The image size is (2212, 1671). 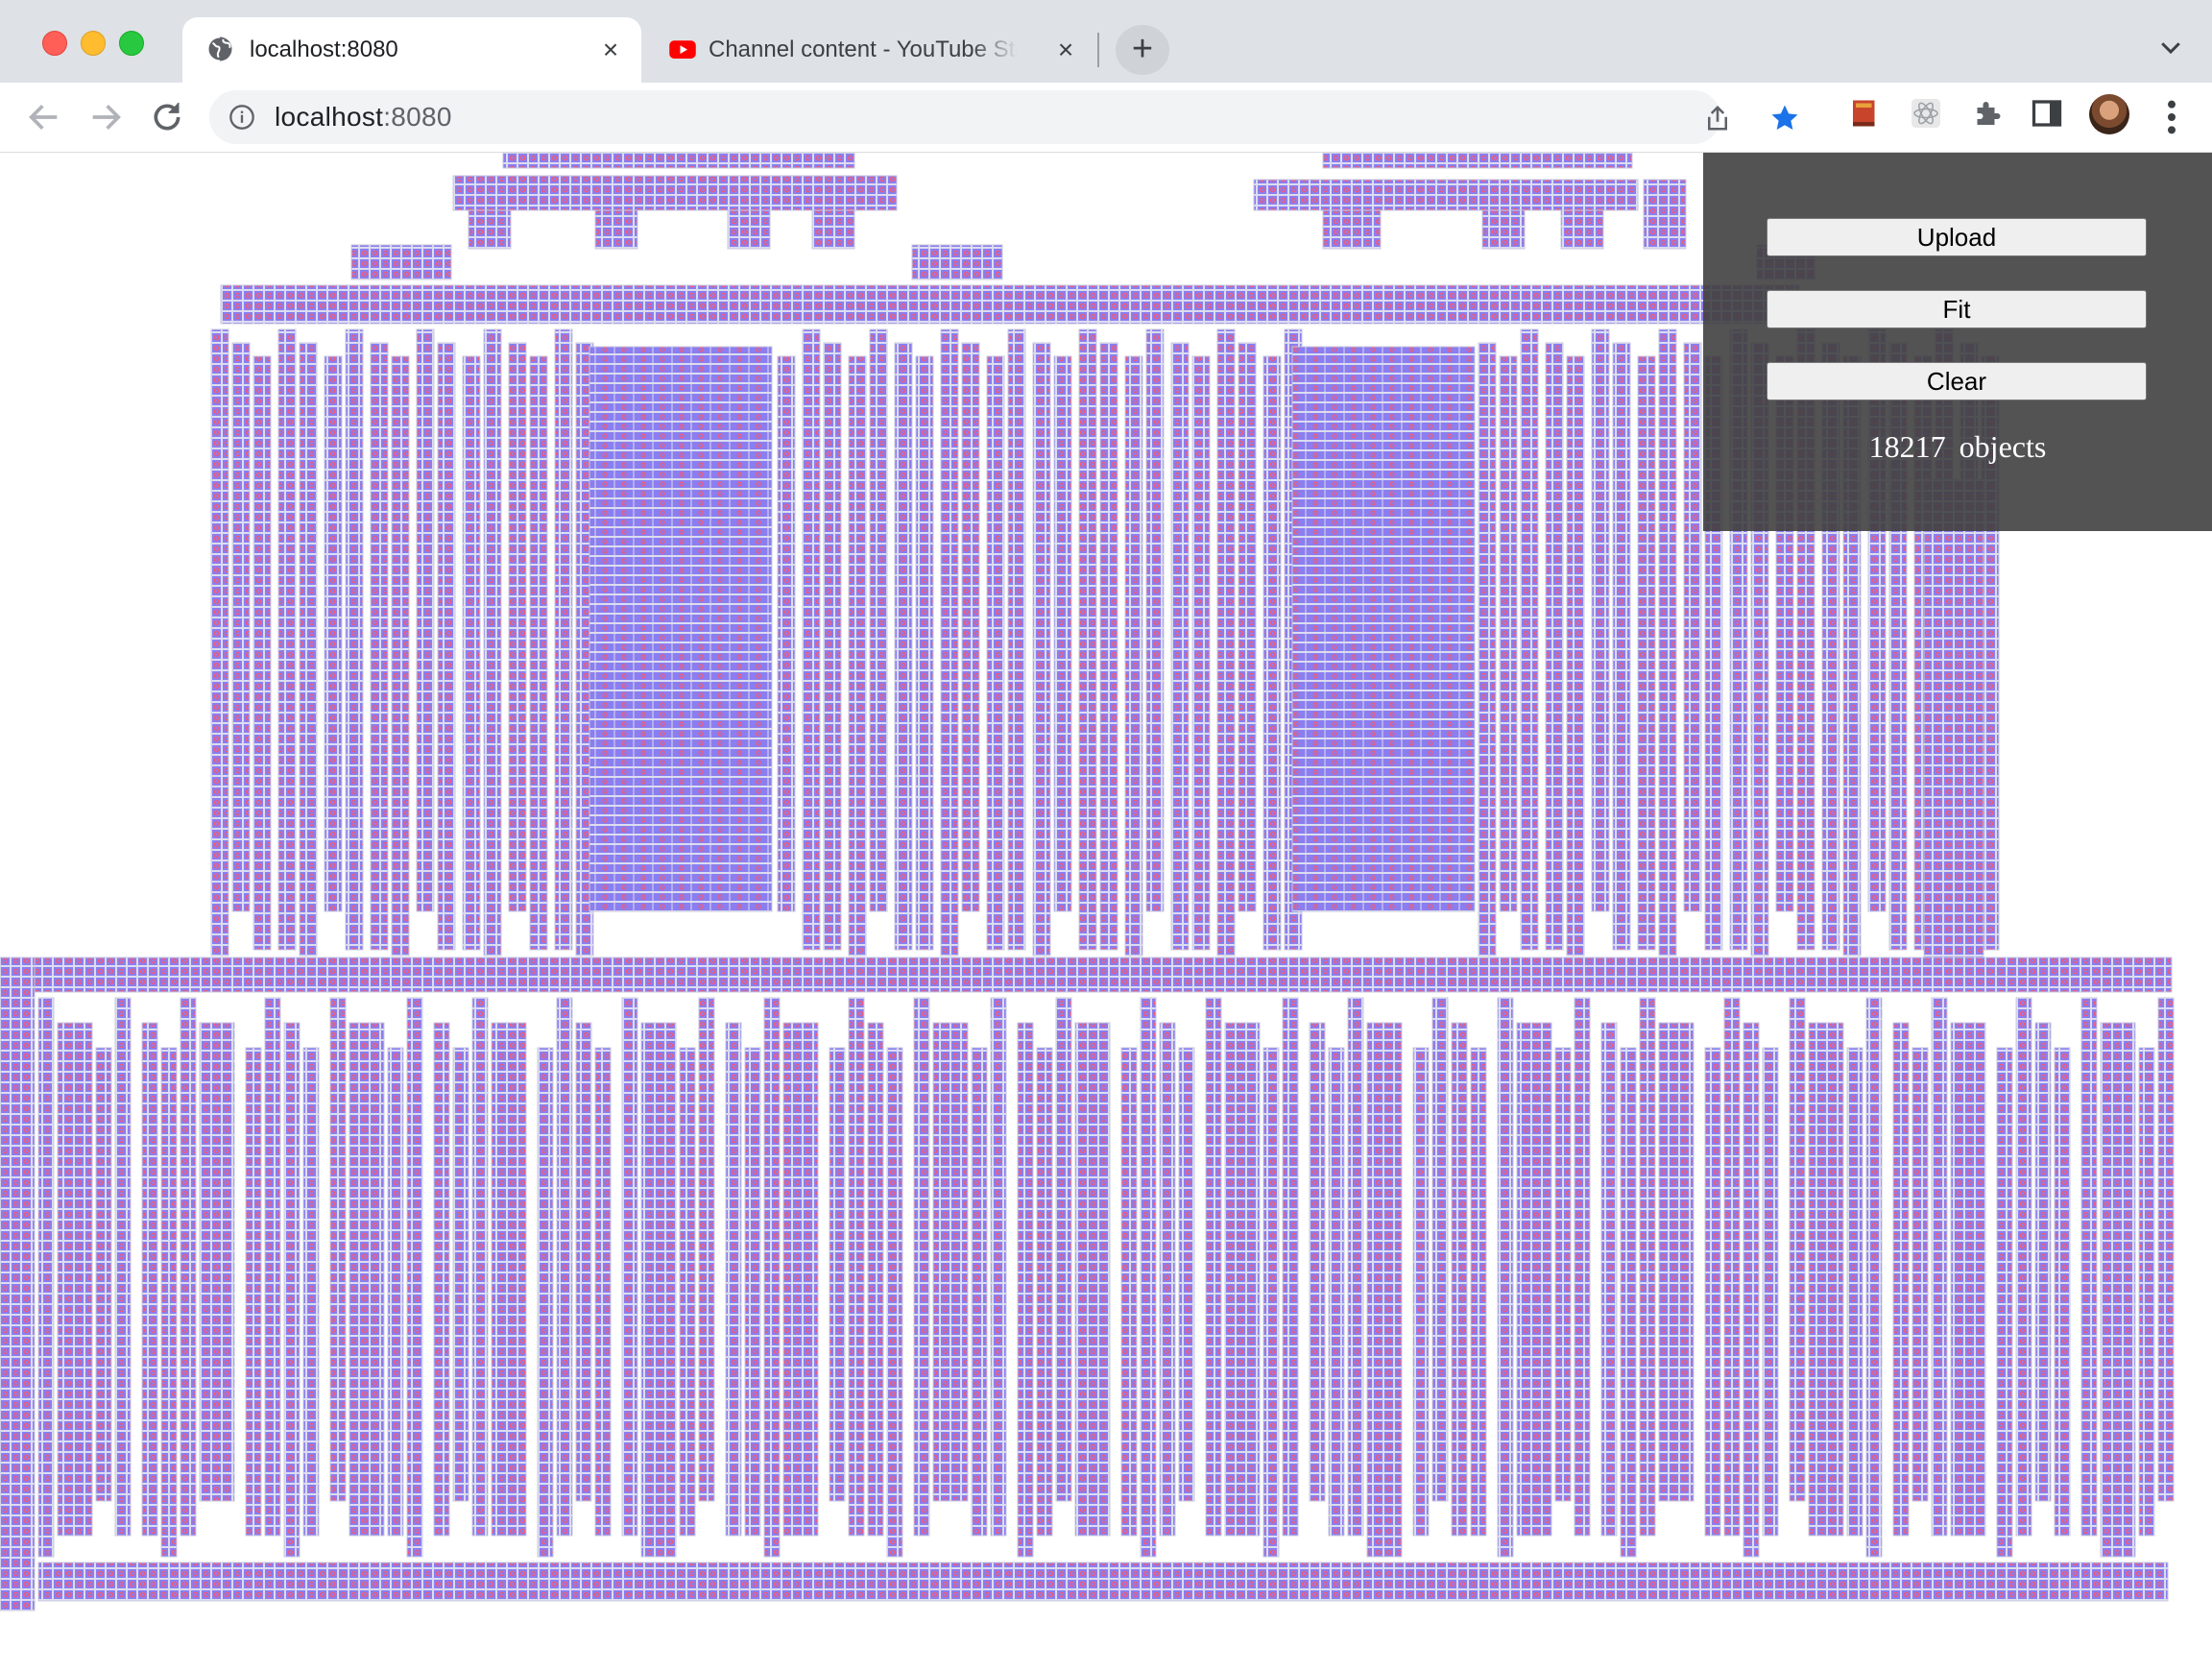 I want to click on side-panel-icon, so click(x=2047, y=114).